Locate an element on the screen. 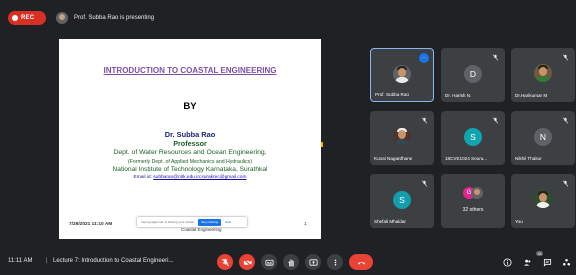 The width and height of the screenshot is (576, 275). slide-by: BY is located at coordinates (190, 106).